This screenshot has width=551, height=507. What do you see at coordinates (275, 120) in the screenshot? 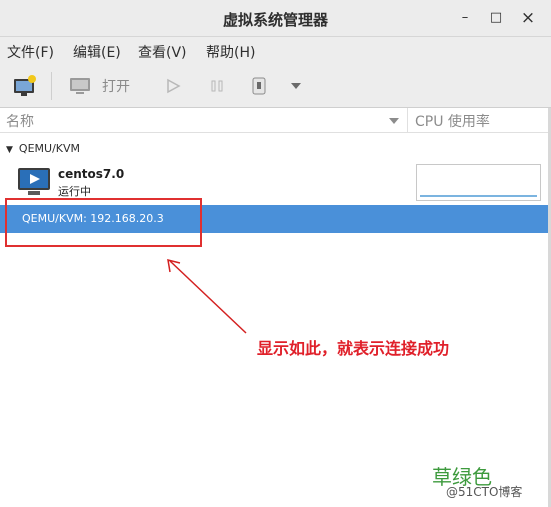
I see `column-header: 名称 CPU 使用率` at bounding box center [275, 120].